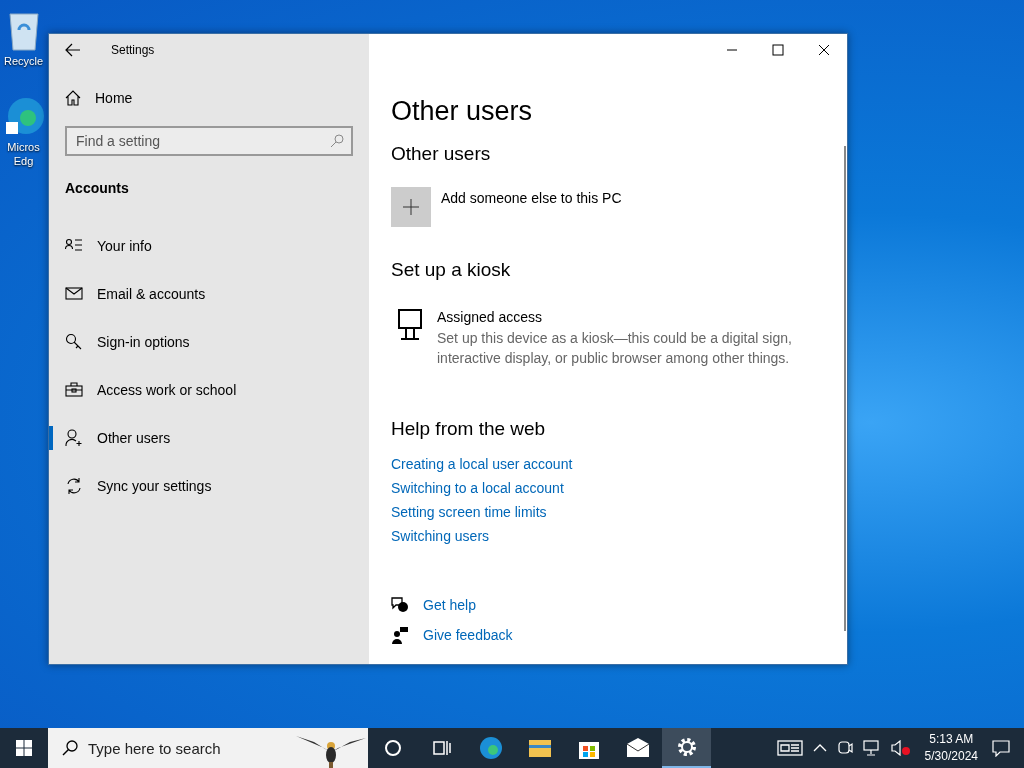 This screenshot has width=1024, height=768. What do you see at coordinates (615, 348) in the screenshot?
I see `kiosk-description: Set up this device as a kiosk—this could be a digital sign, interactive display, or public browser among other things.` at bounding box center [615, 348].